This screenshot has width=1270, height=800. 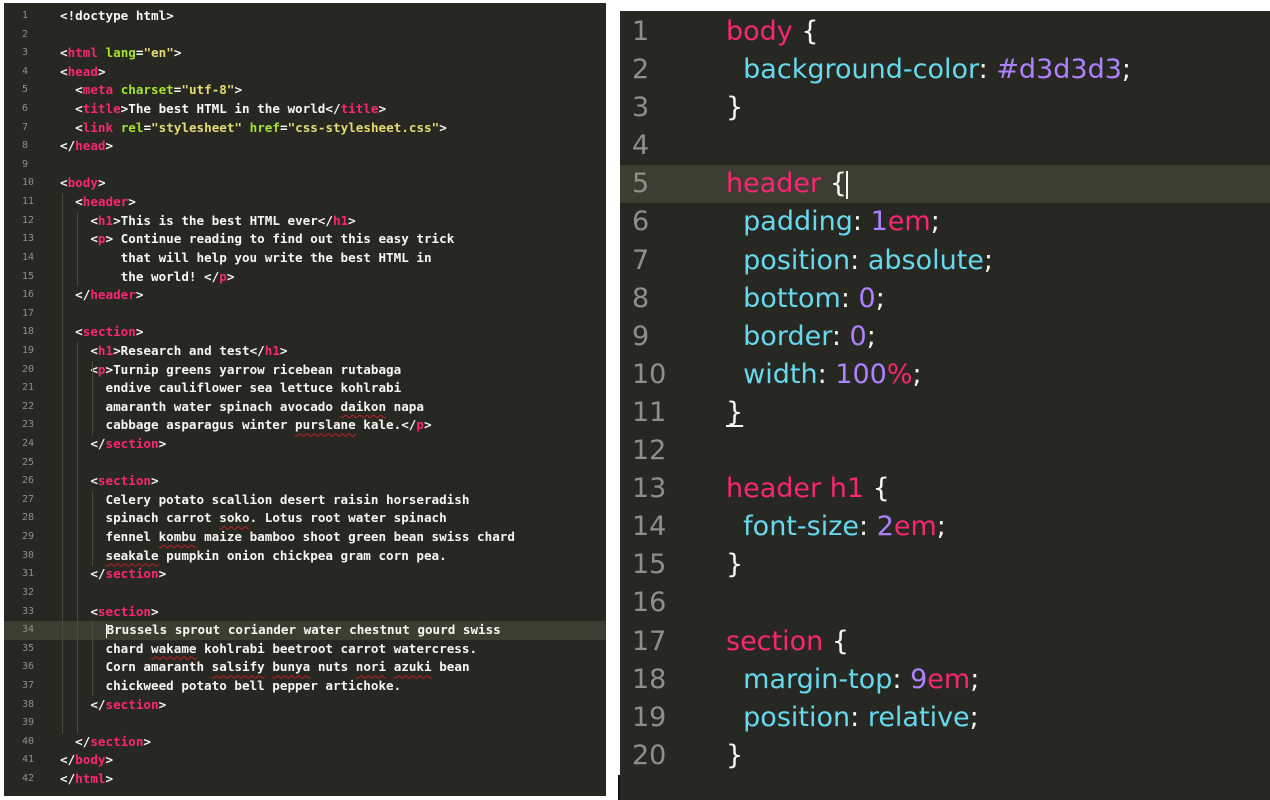 I want to click on code-line: 2, so click(x=305, y=35).